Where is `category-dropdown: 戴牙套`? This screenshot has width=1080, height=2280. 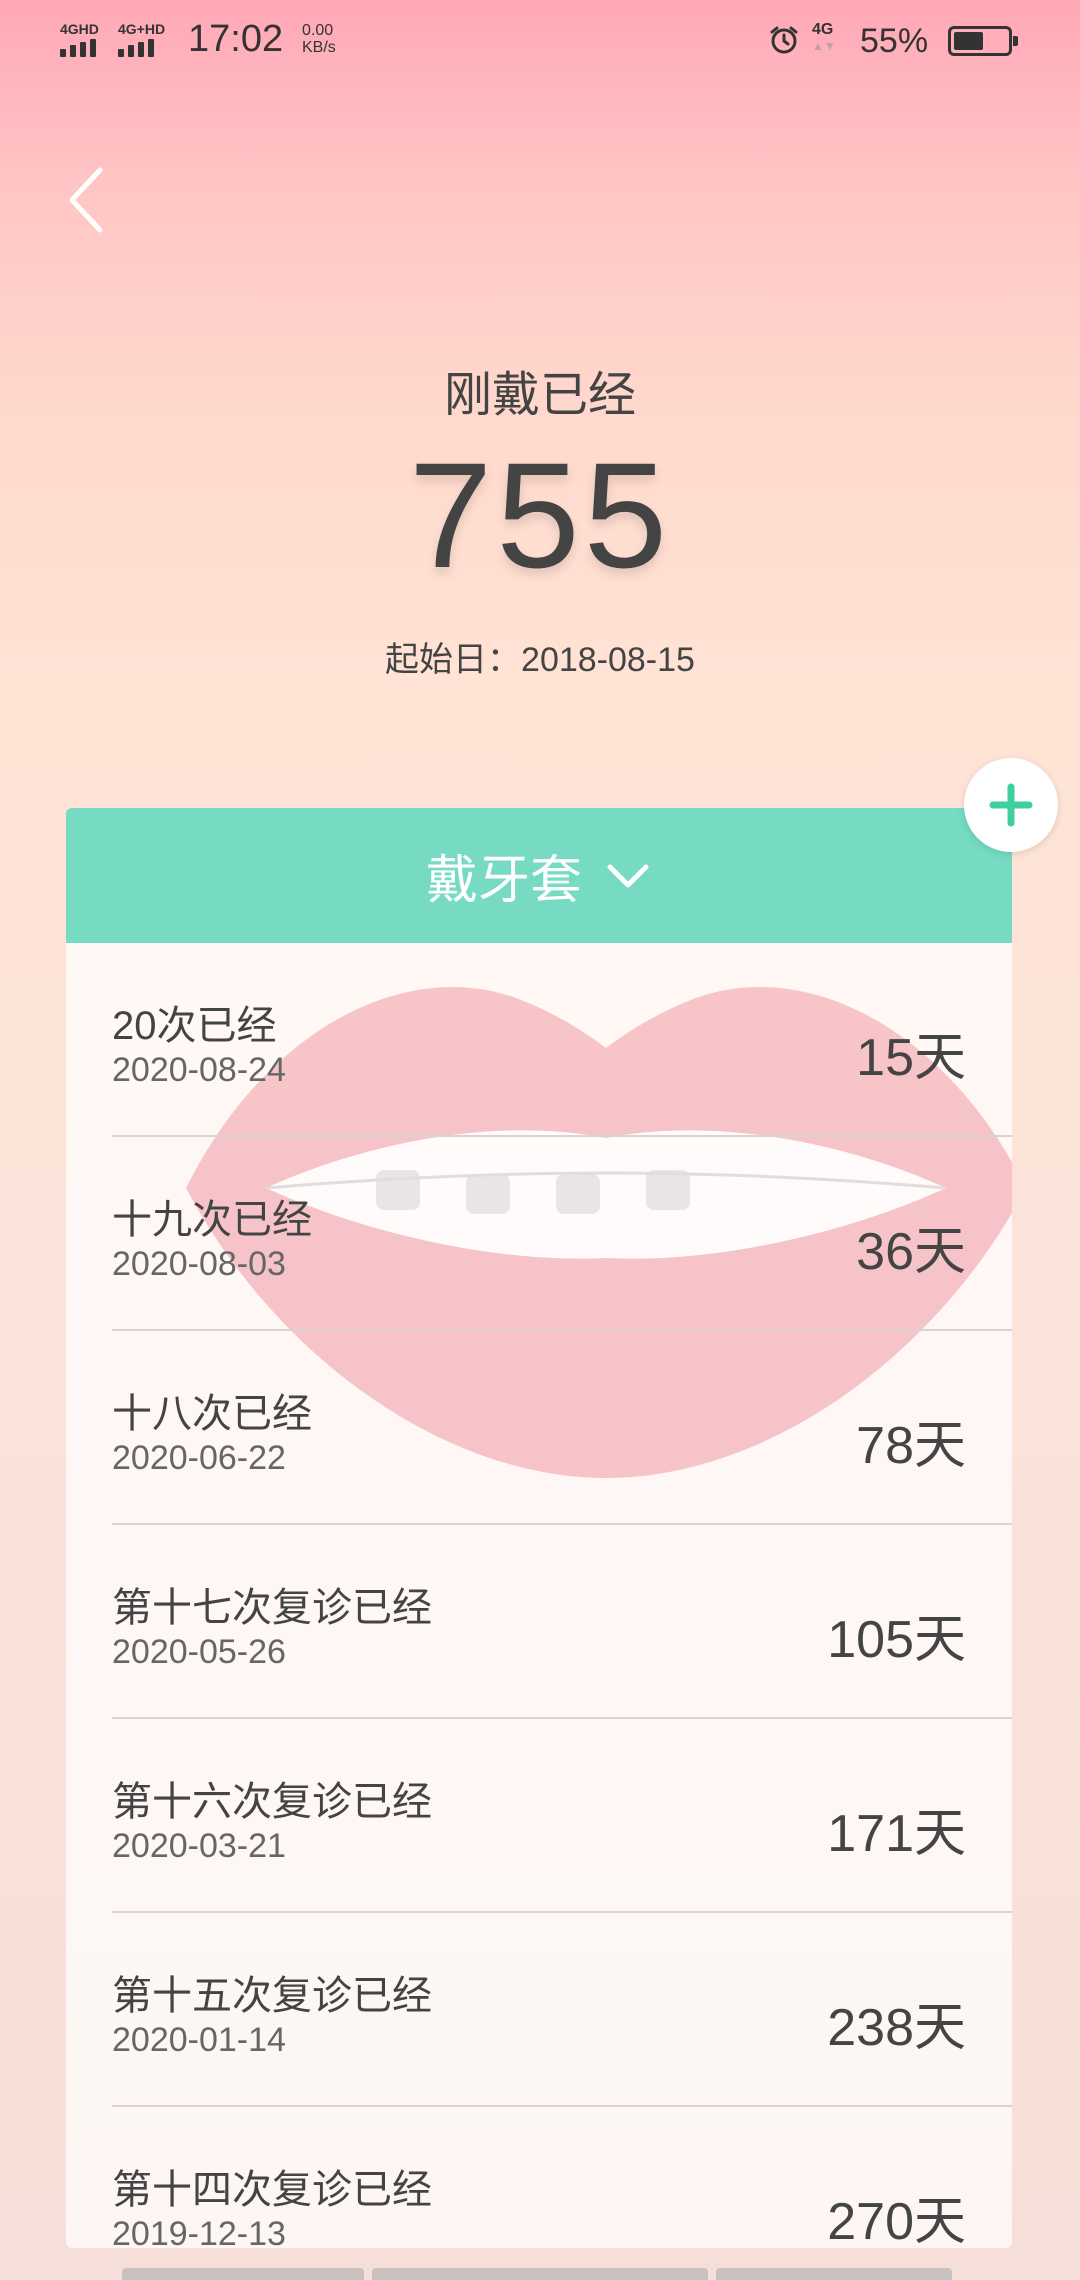
category-dropdown: 戴牙套 is located at coordinates (539, 875).